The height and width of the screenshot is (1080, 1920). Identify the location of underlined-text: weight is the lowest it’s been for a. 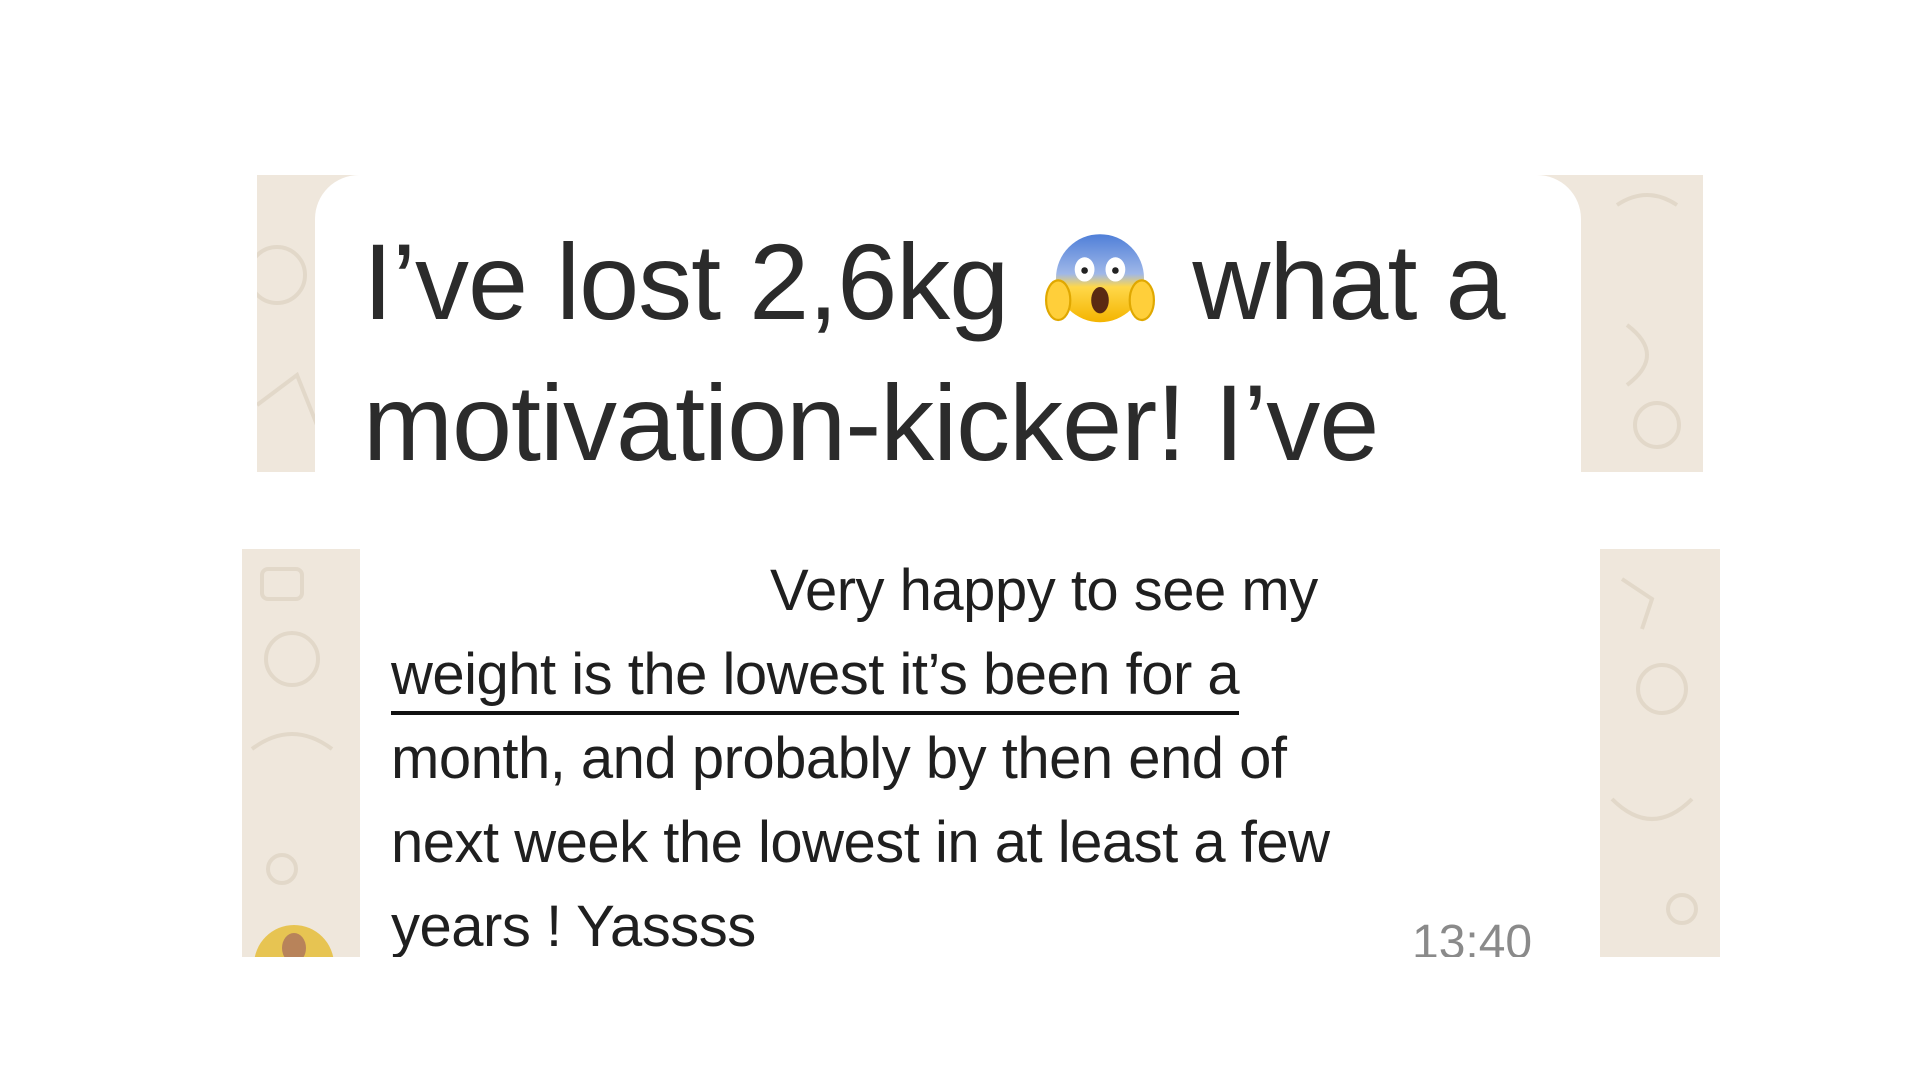
(815, 677).